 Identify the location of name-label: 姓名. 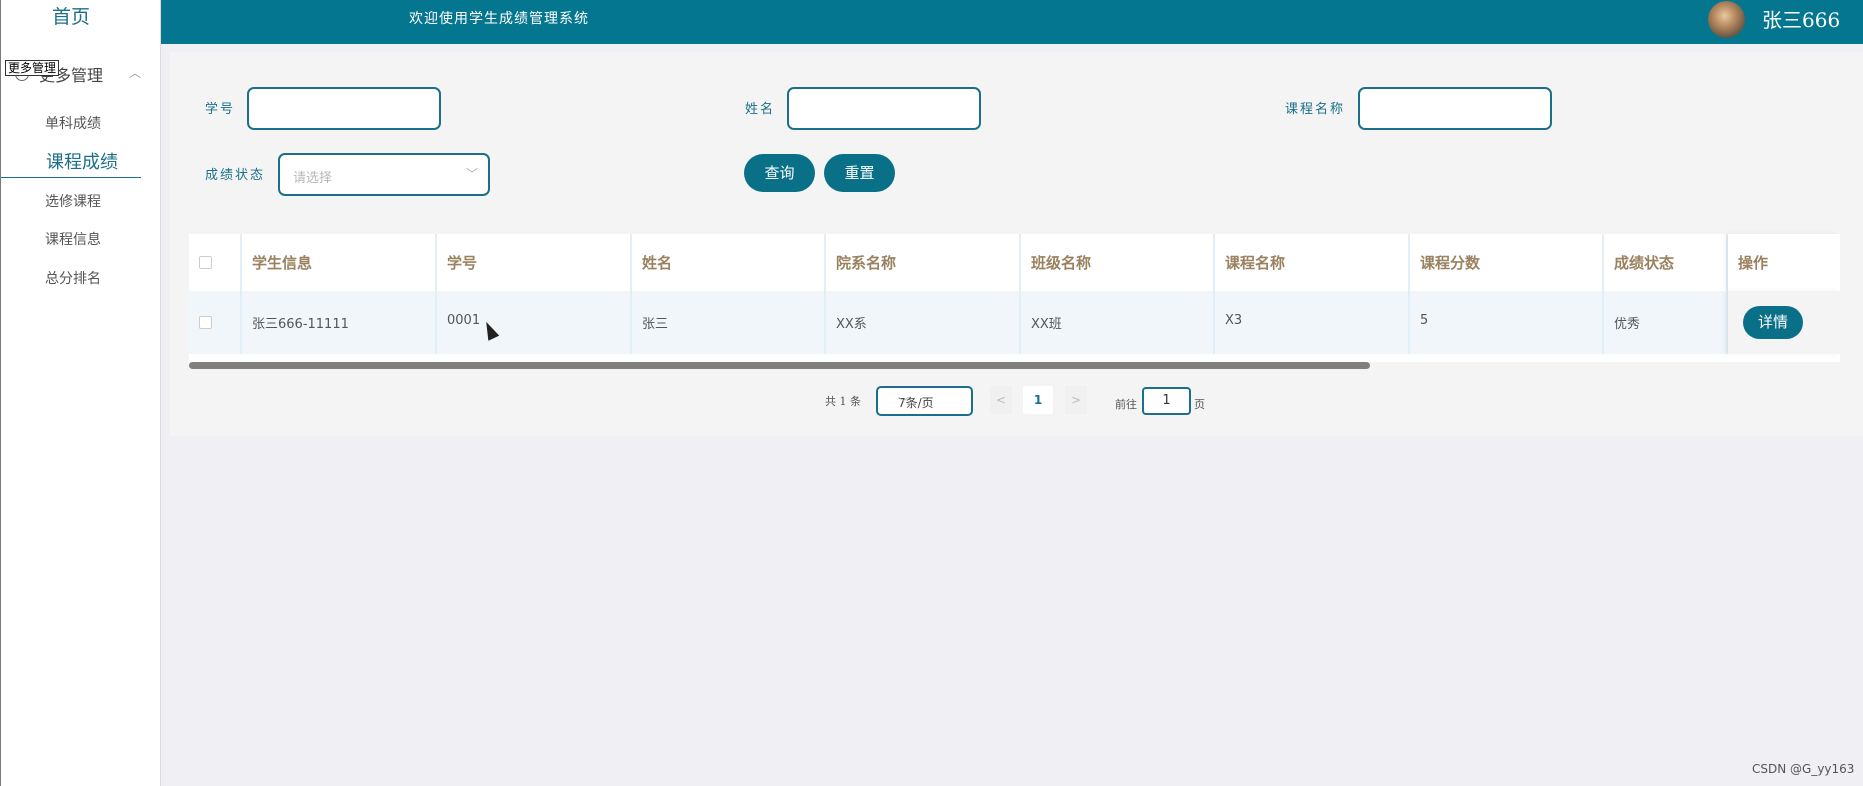
(760, 109).